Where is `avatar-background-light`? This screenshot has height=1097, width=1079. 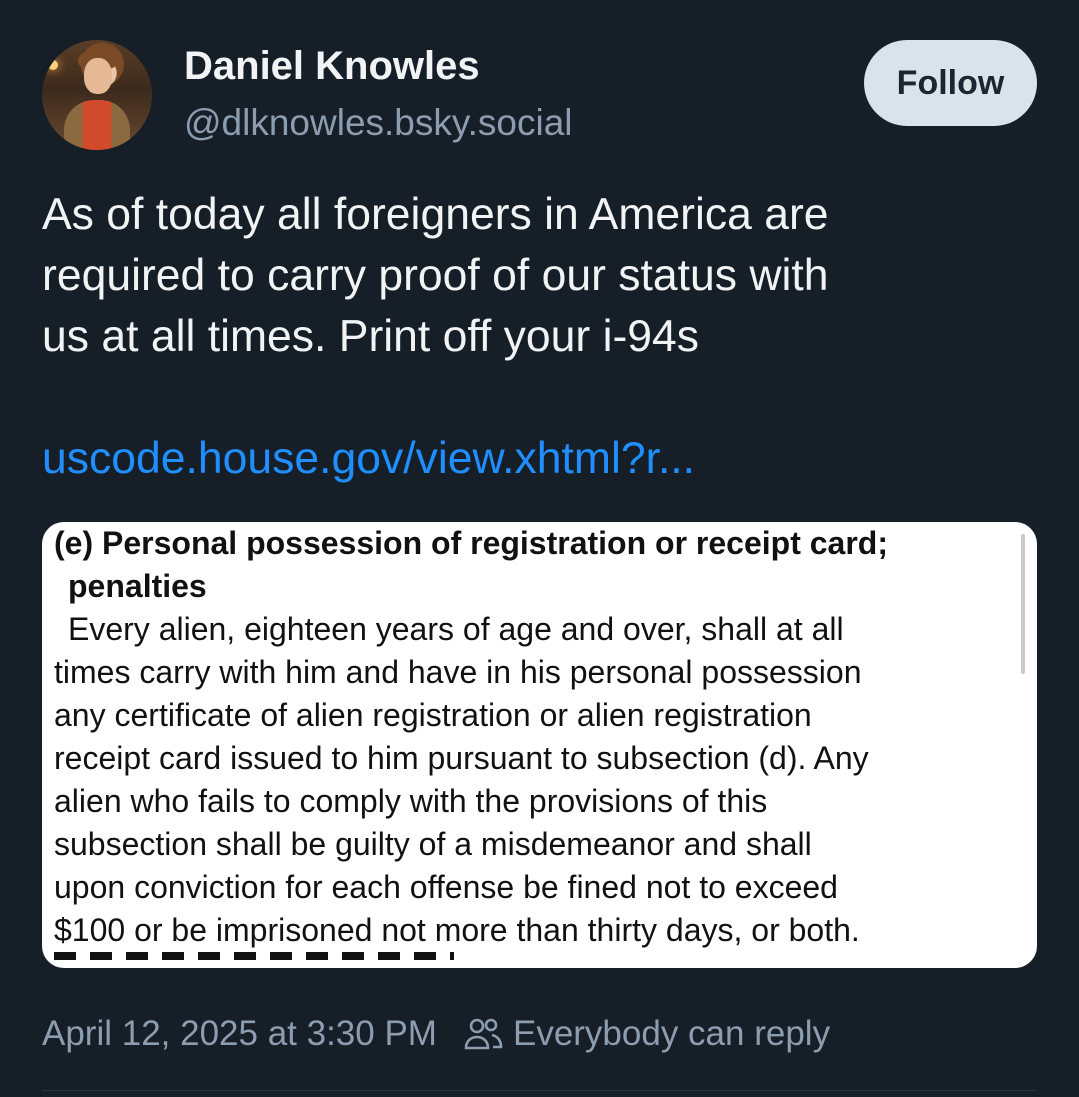 avatar-background-light is located at coordinates (53, 65).